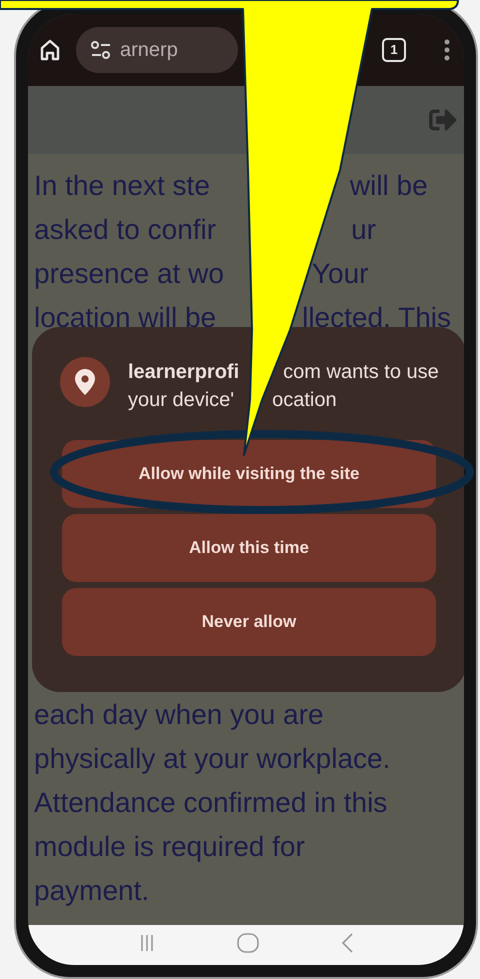  What do you see at coordinates (304, 400) in the screenshot?
I see `dialog-message: ocation` at bounding box center [304, 400].